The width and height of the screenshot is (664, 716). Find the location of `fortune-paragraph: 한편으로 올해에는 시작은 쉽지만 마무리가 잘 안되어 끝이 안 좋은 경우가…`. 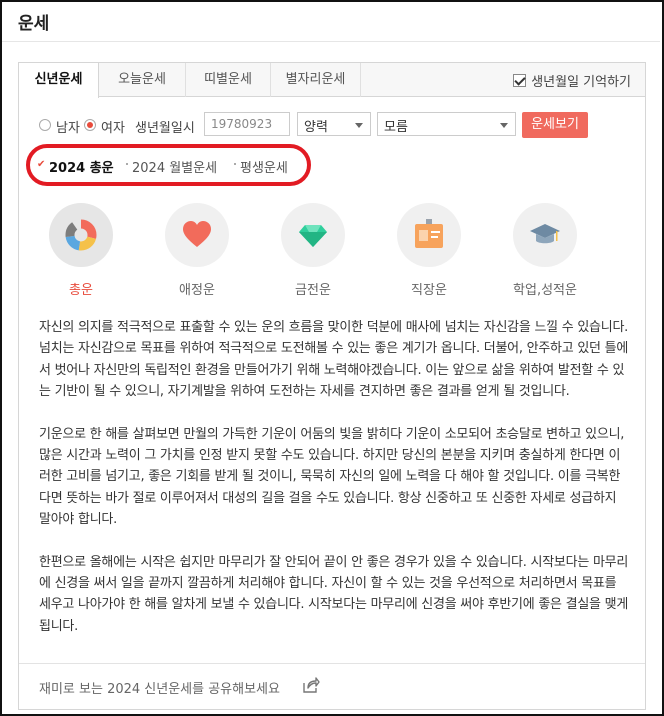

fortune-paragraph: 한편으로 올해에는 시작은 쉽지만 마무리가 잘 안되어 끝이 안 좋은 경우가… is located at coordinates (334, 594).